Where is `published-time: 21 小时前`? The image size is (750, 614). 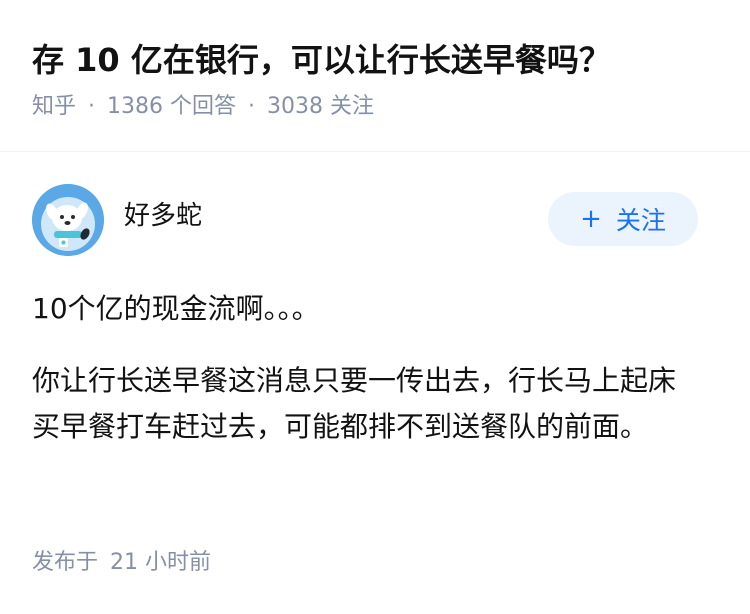 published-time: 21 小时前 is located at coordinates (161, 562).